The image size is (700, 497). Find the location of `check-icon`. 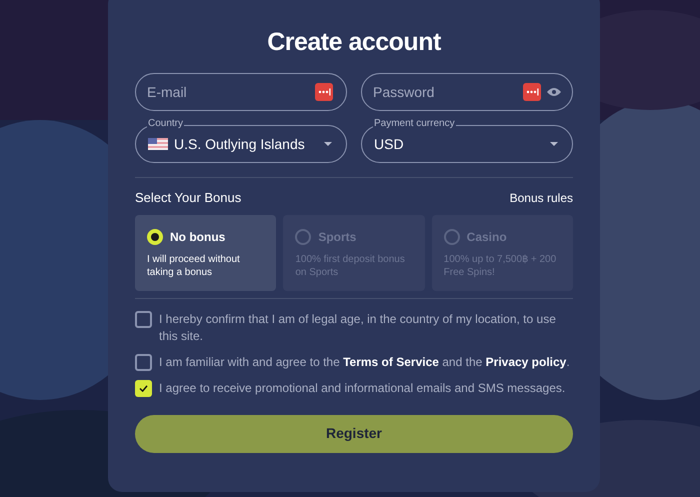

check-icon is located at coordinates (143, 388).